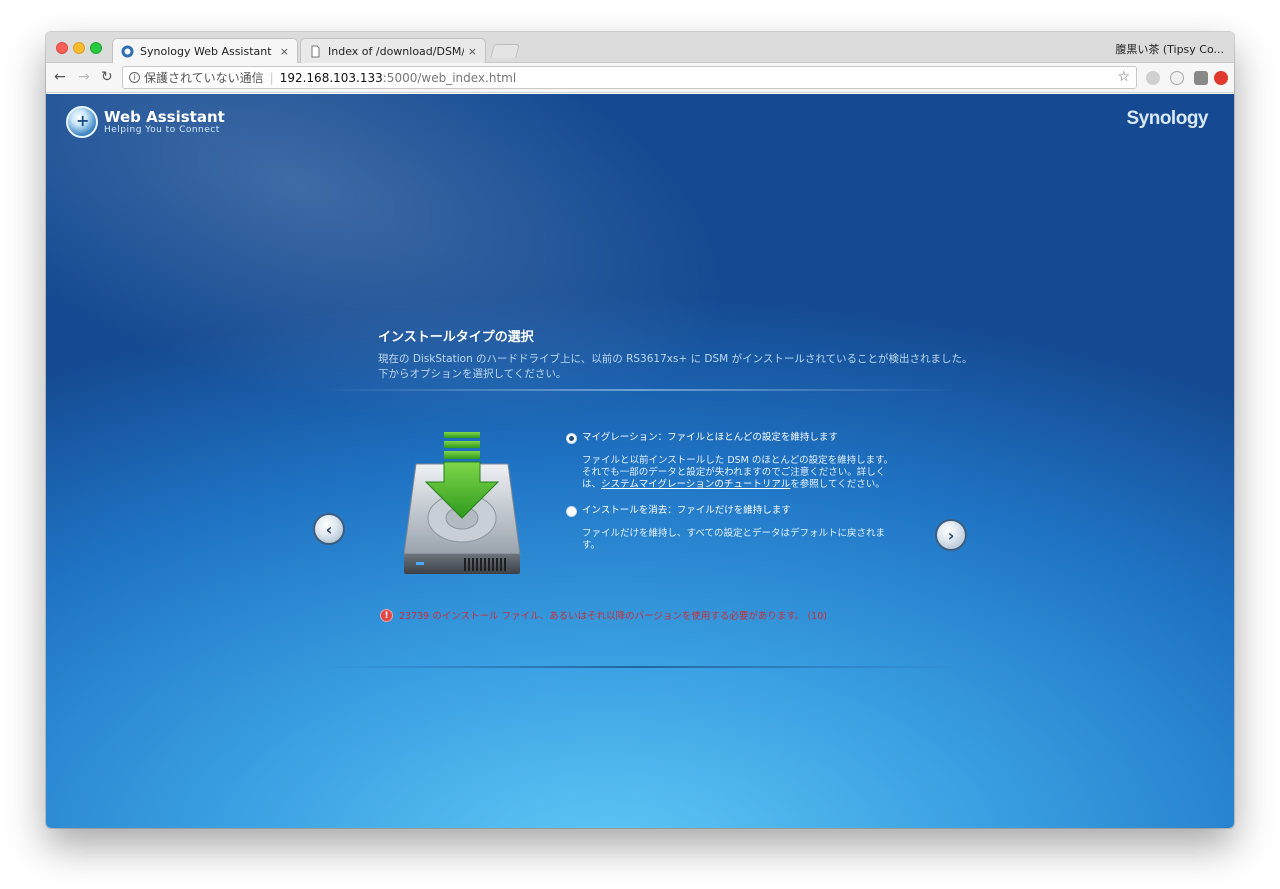 This screenshot has height=889, width=1280. Describe the element at coordinates (1177, 78) in the screenshot. I see `extension-info-icon` at that location.